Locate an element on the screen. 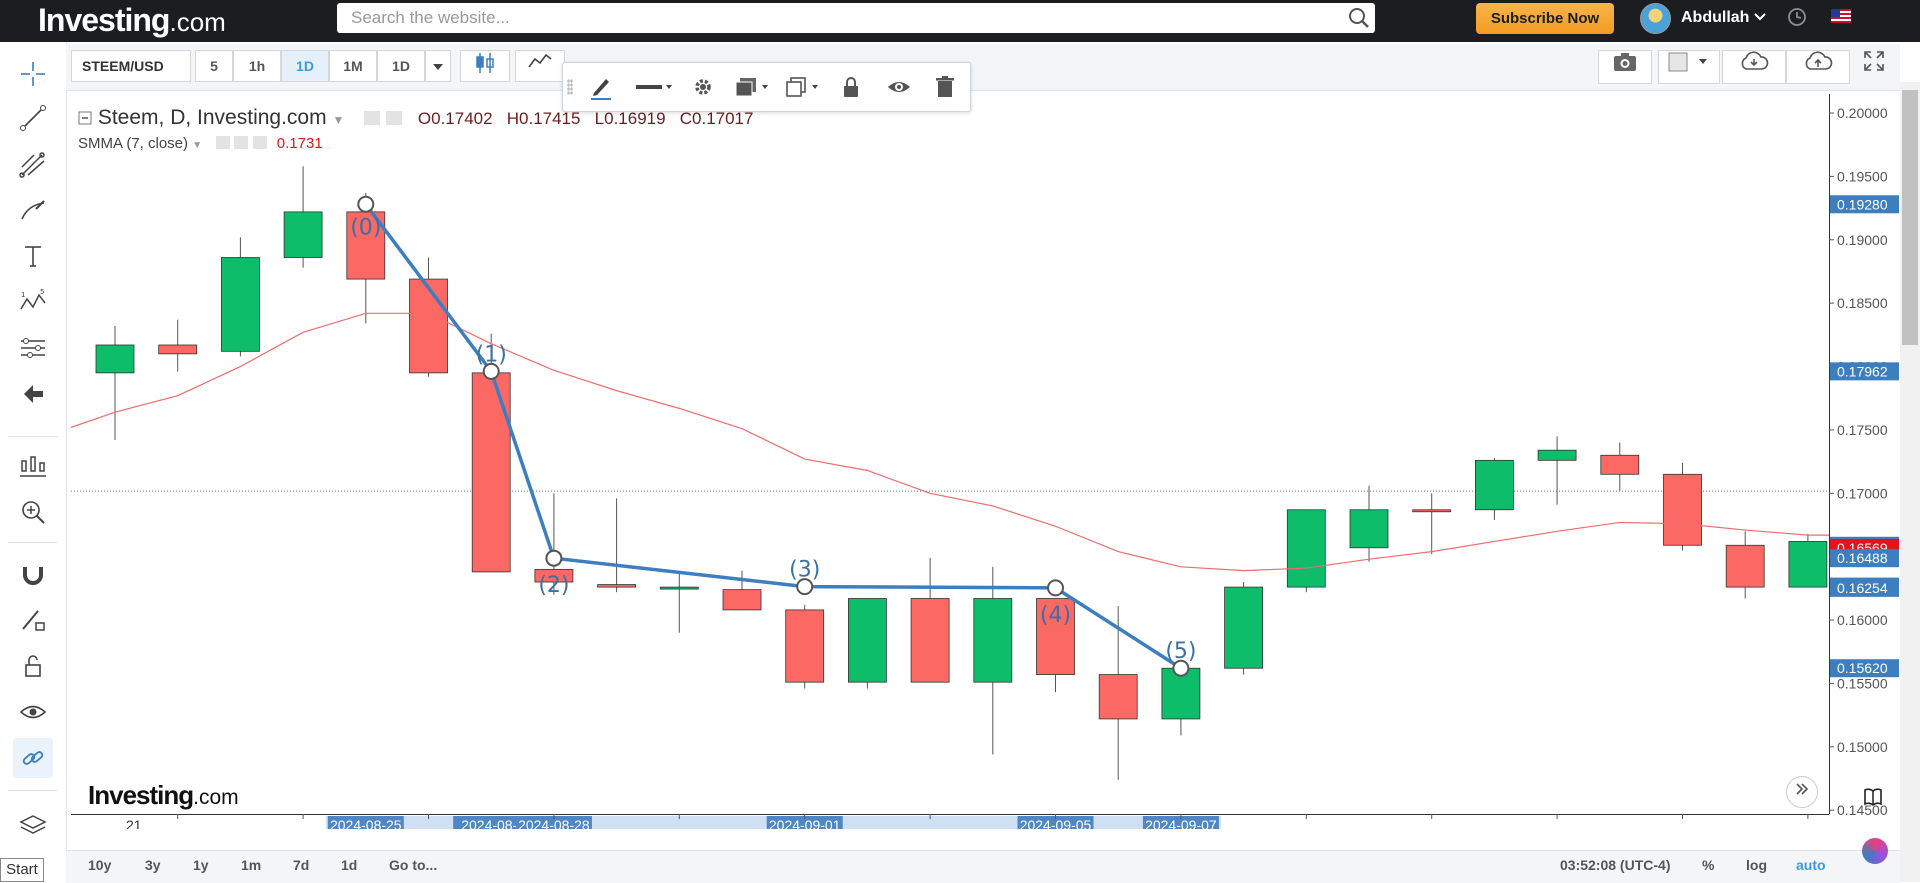 The width and height of the screenshot is (1920, 883). load-chart-button is located at coordinates (1754, 67).